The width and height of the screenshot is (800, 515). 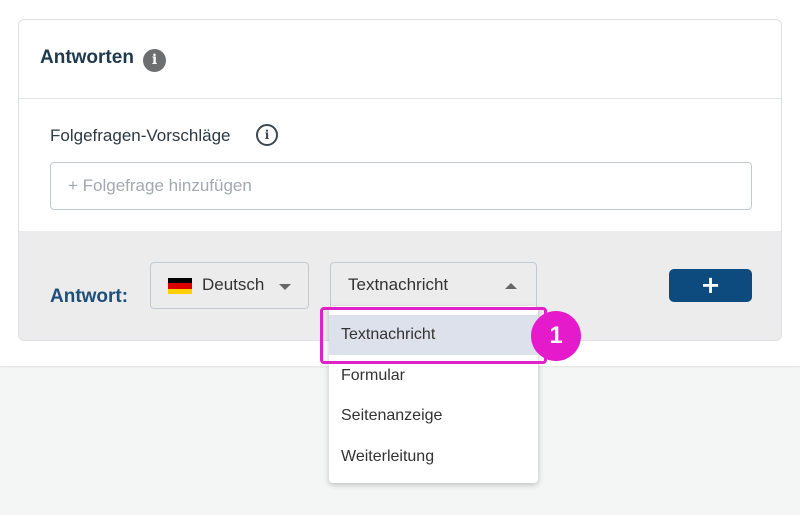 What do you see at coordinates (180, 286) in the screenshot?
I see `germany-flag-icon` at bounding box center [180, 286].